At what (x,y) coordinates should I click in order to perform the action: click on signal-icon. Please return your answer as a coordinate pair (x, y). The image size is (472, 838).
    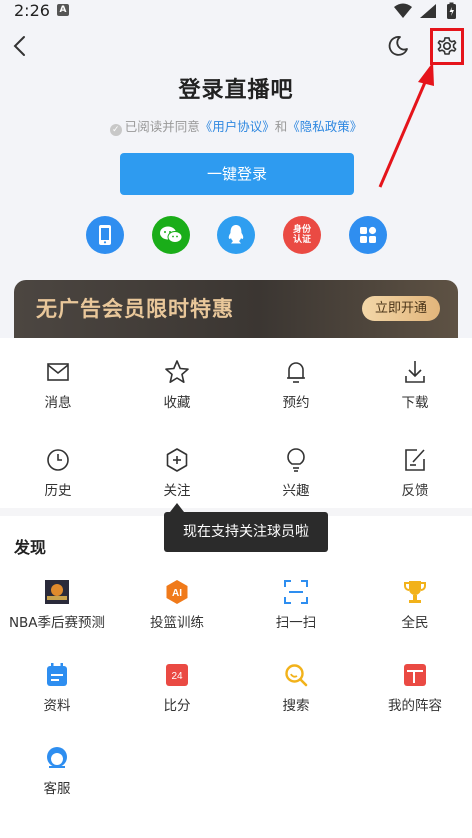
    Looking at the image, I should click on (428, 11).